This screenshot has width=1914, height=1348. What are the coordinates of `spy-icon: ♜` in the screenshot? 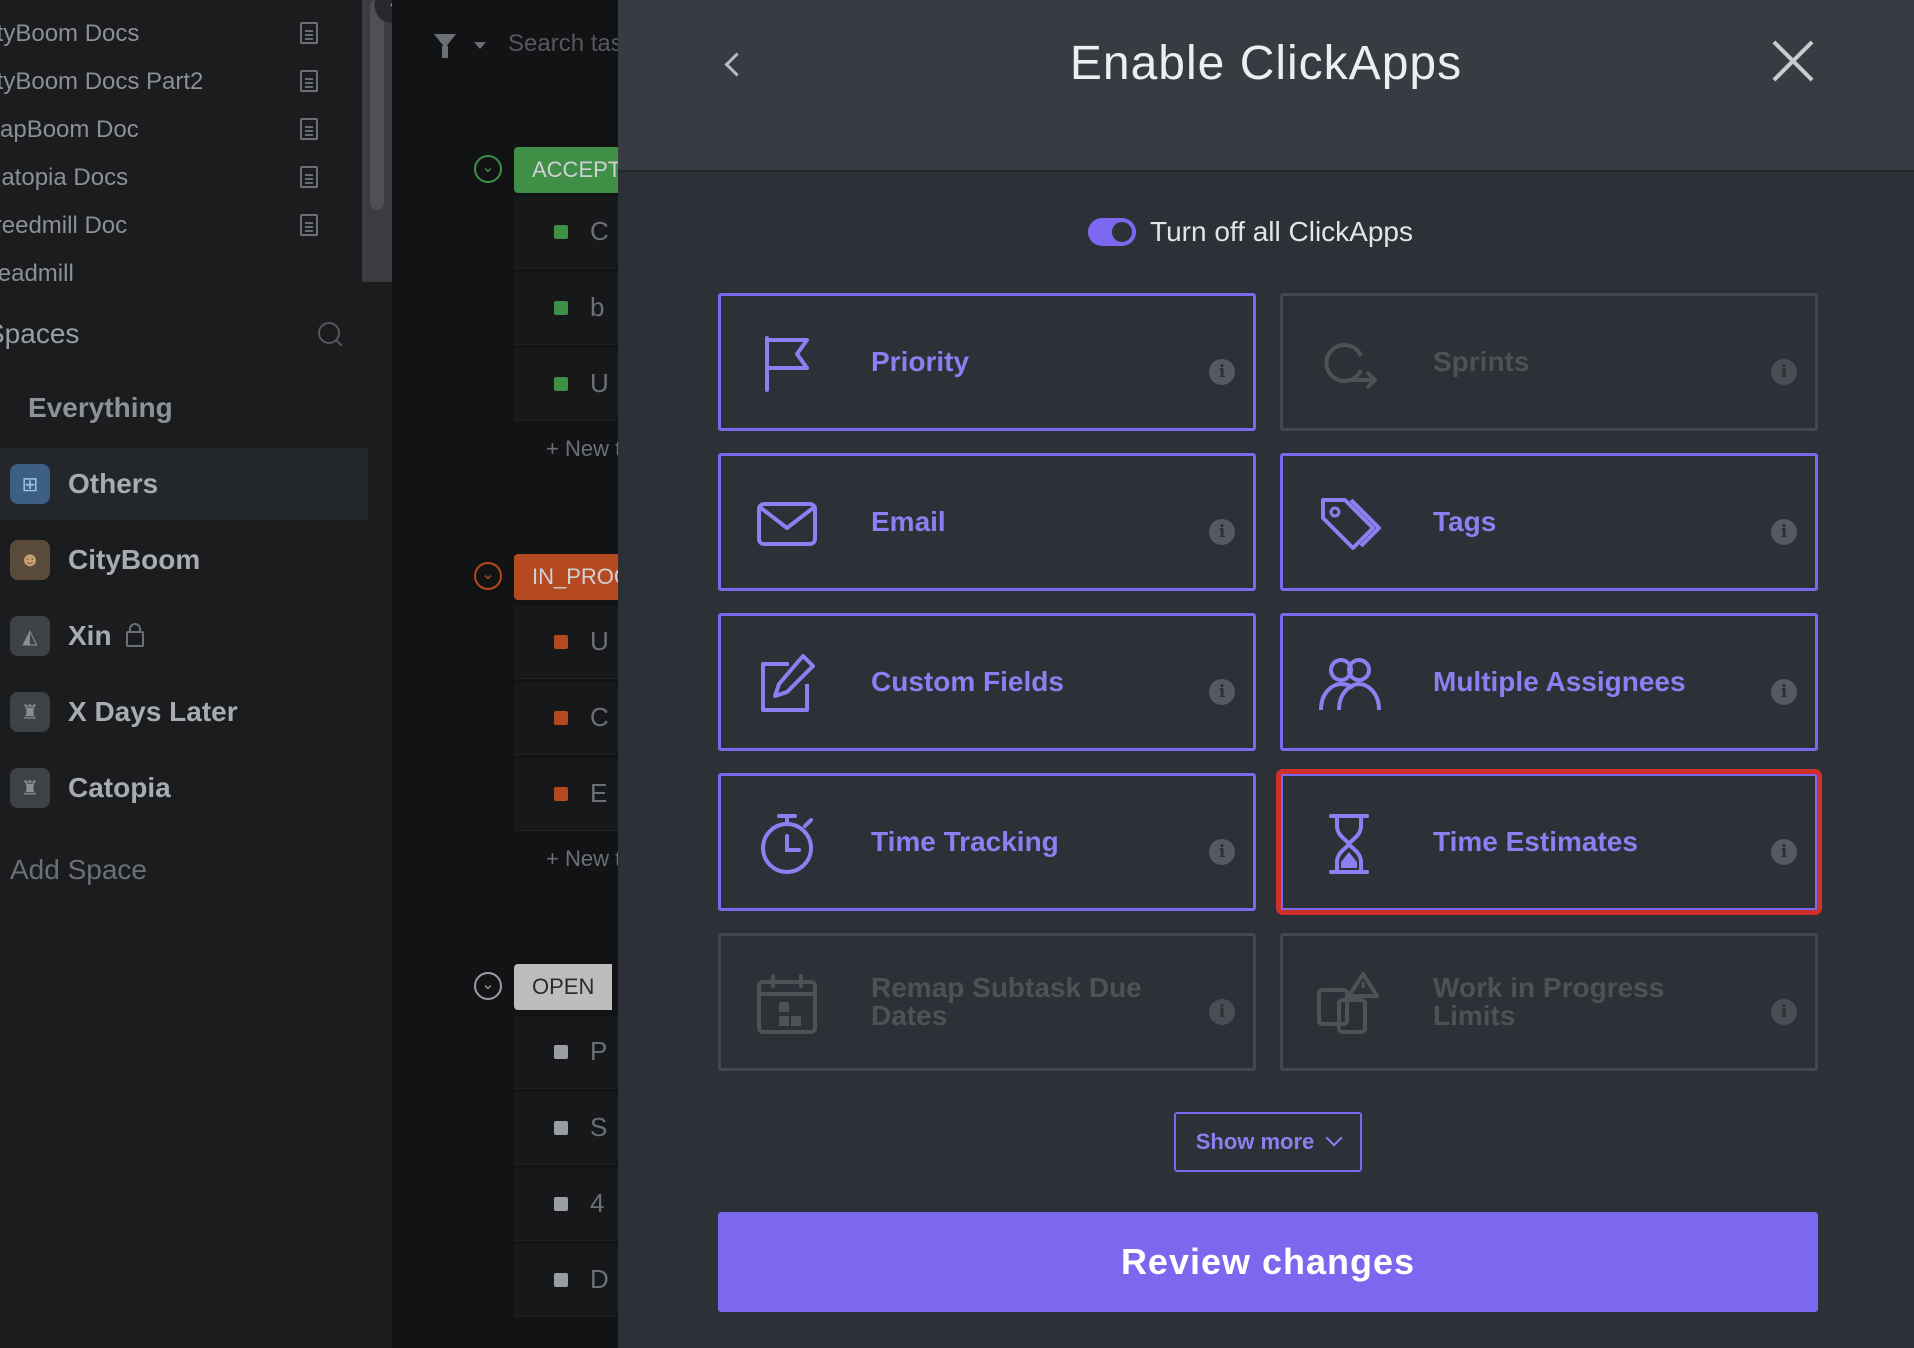 It's located at (30, 788).